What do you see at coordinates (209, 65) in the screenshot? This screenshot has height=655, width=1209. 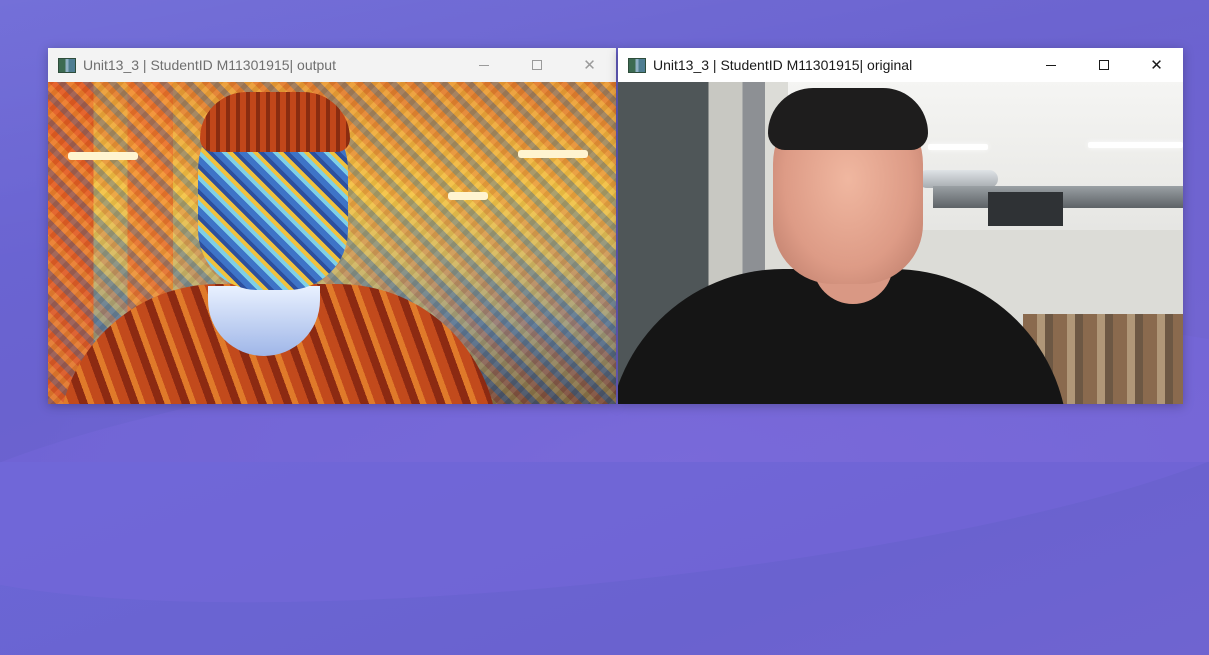 I see `output-window-title: Unit13_3 | StudentID M11301915| output` at bounding box center [209, 65].